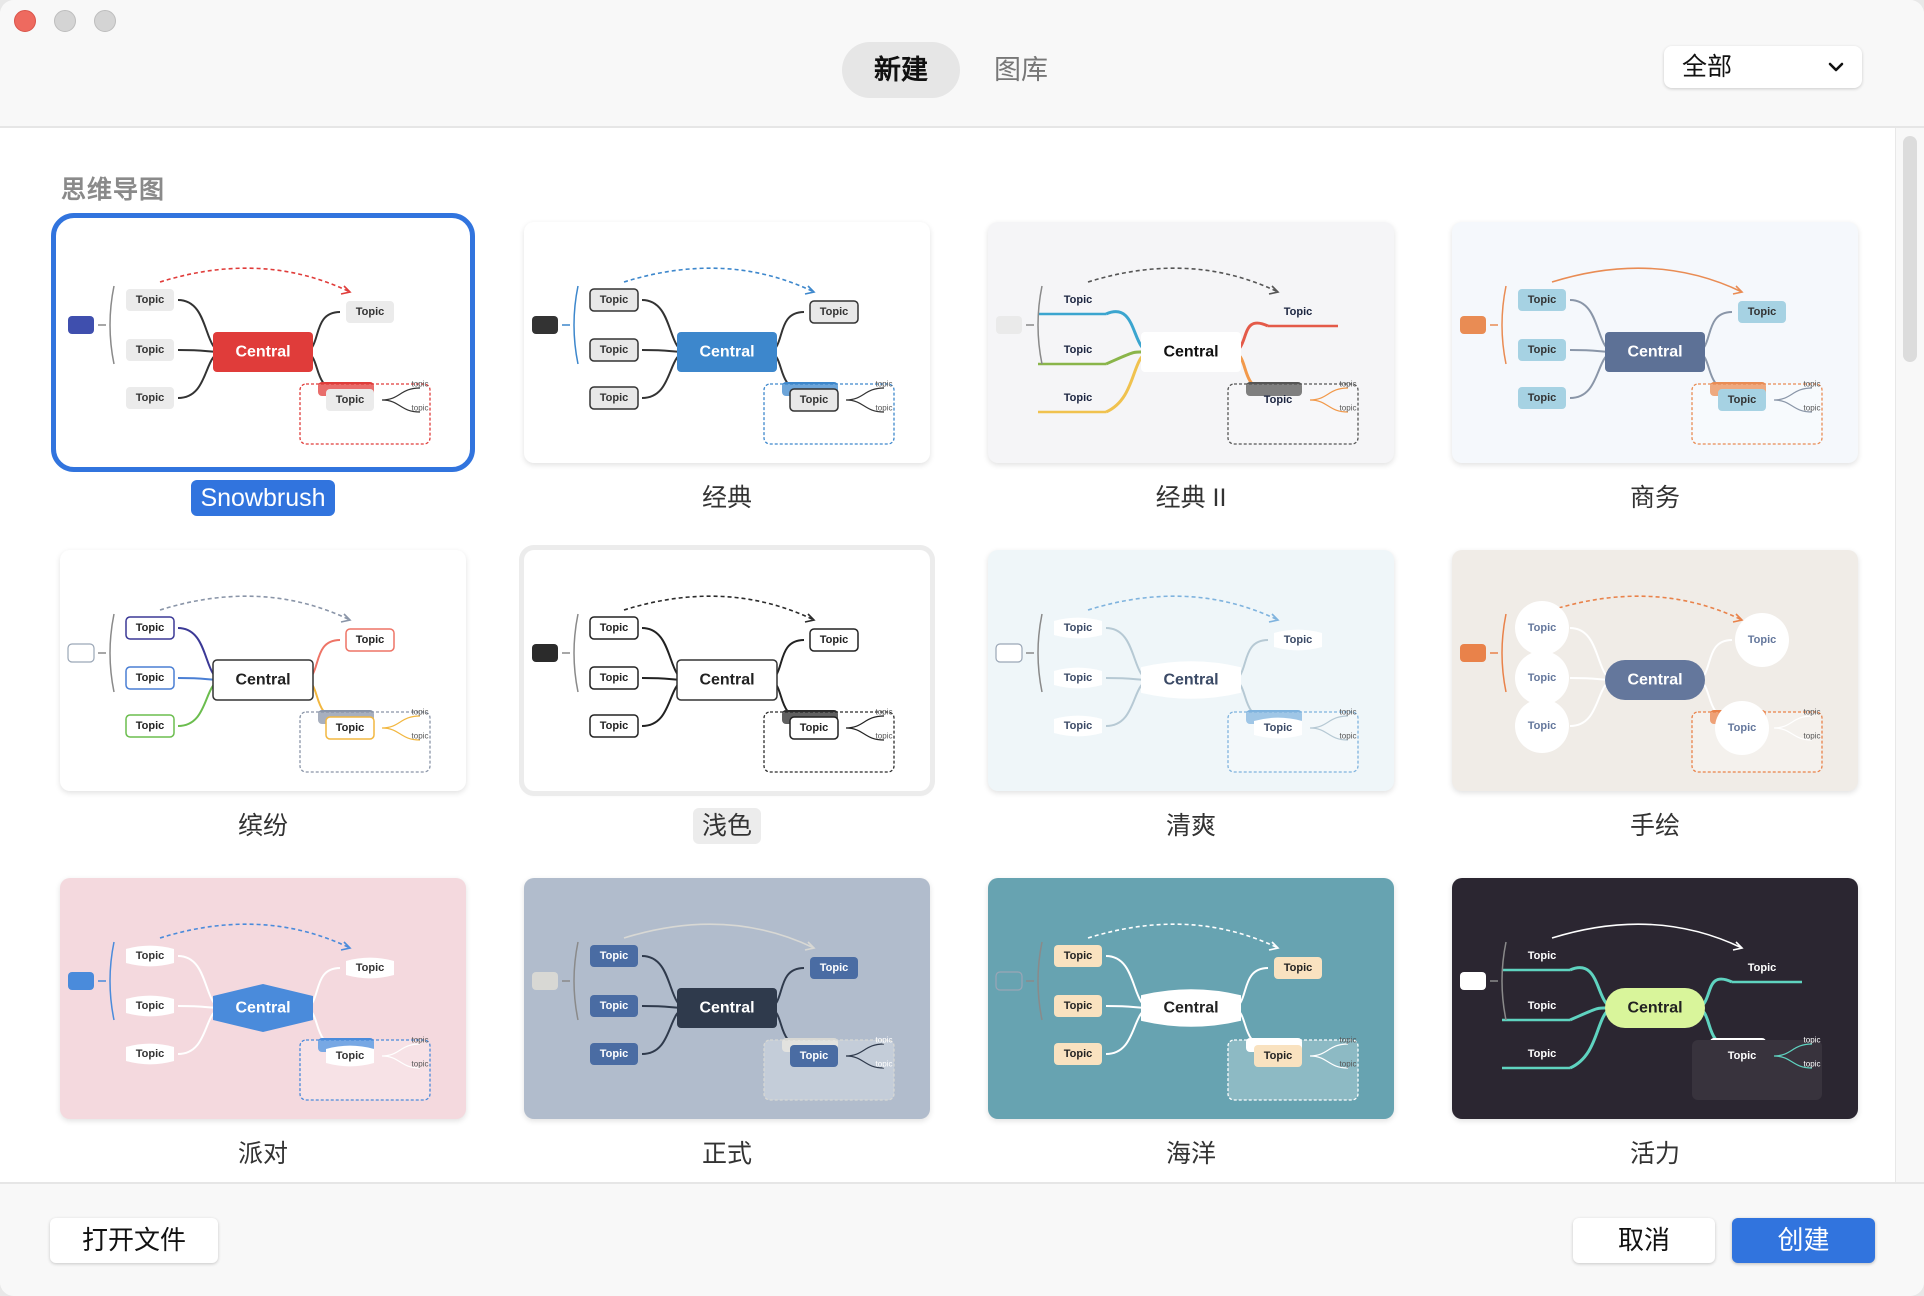  I want to click on template-name-label: 活力, so click(1655, 1154).